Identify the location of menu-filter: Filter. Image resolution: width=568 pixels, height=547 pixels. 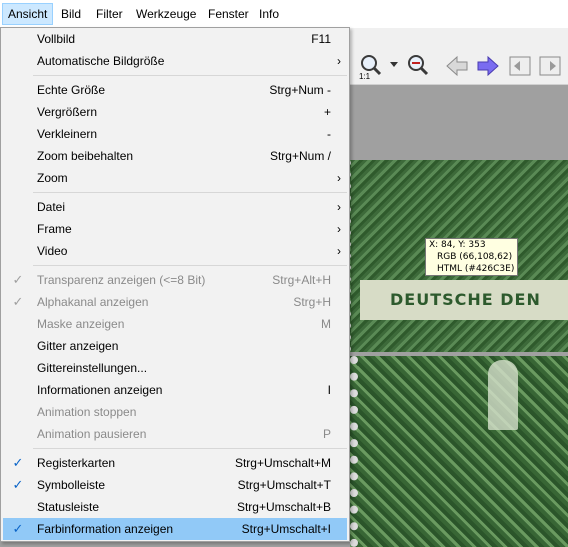
(109, 14).